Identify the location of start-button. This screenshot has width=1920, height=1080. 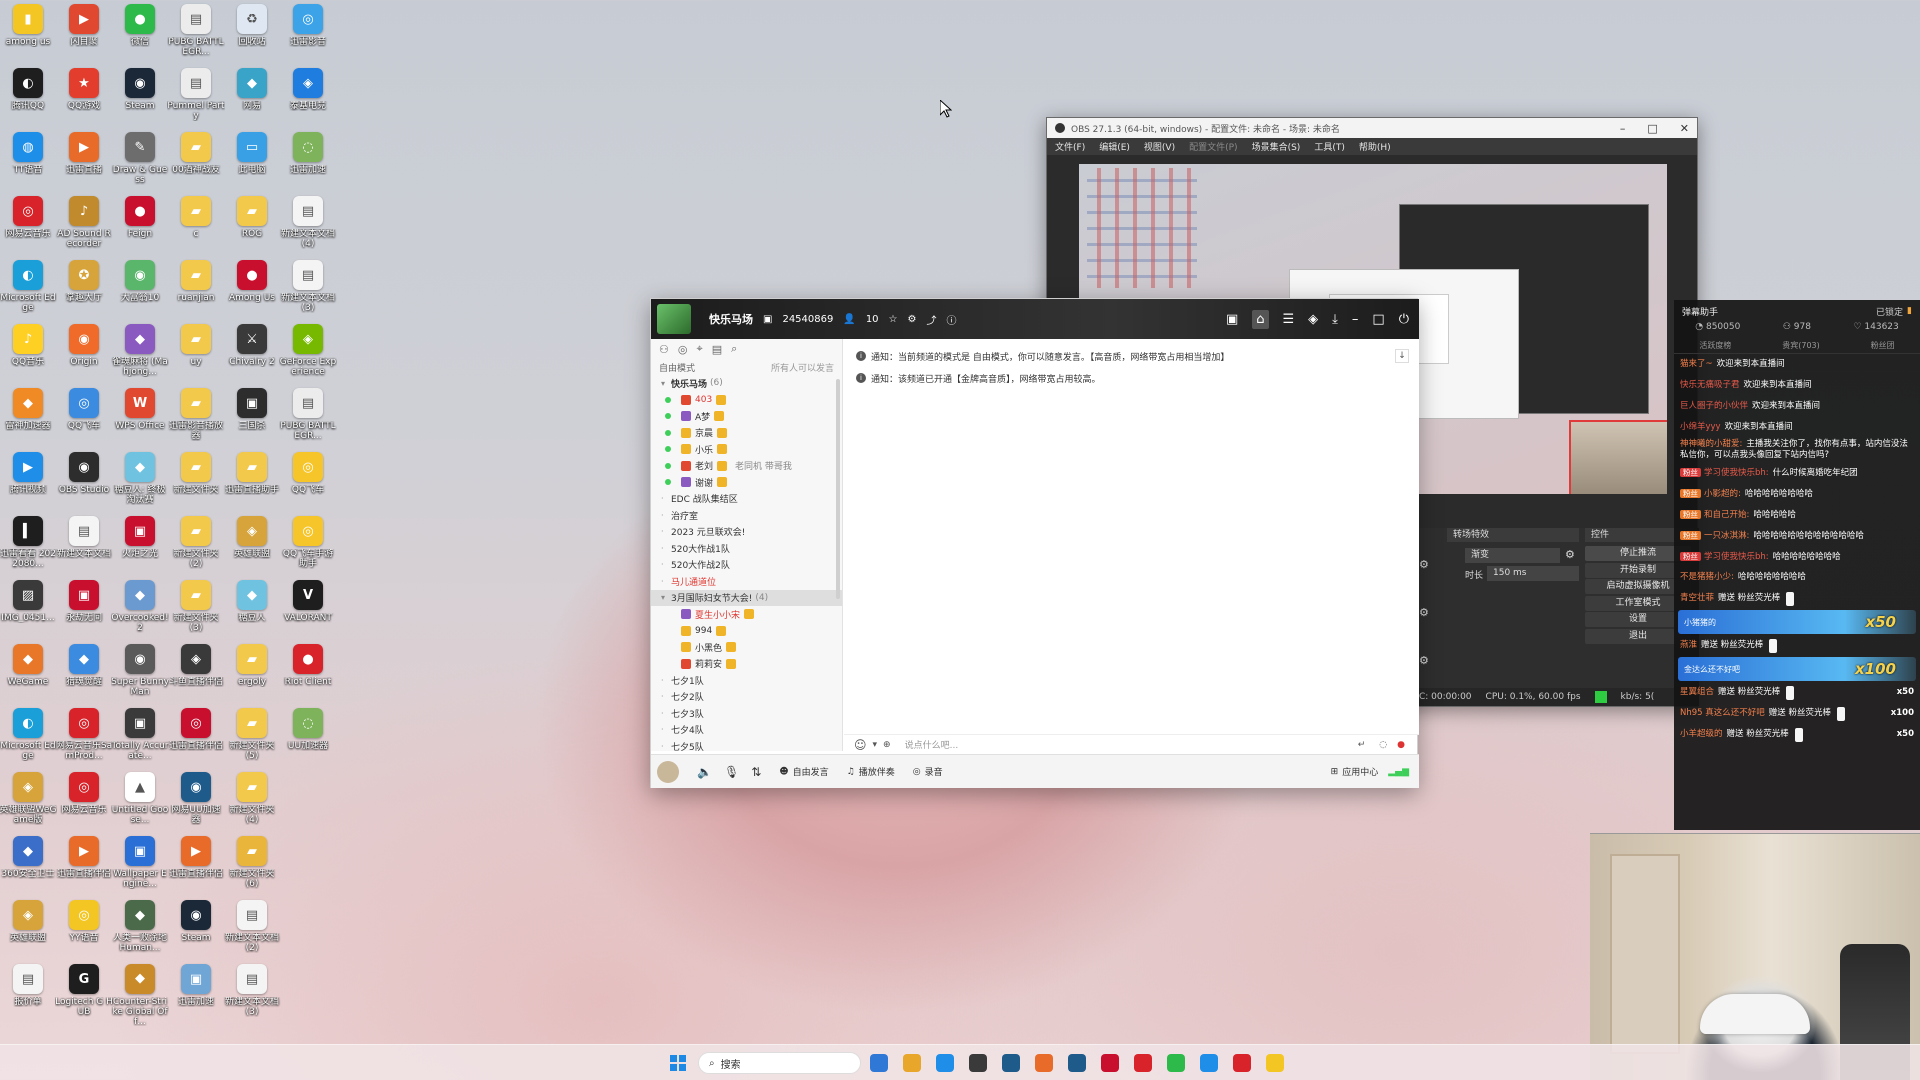
(678, 1063).